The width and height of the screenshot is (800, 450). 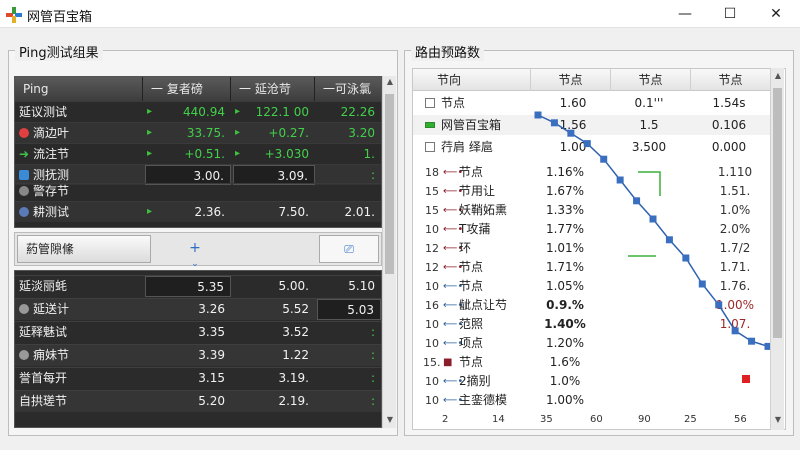 I want to click on table-row: 自拱瑳节 5.20 2.19. :, so click(x=198, y=401).